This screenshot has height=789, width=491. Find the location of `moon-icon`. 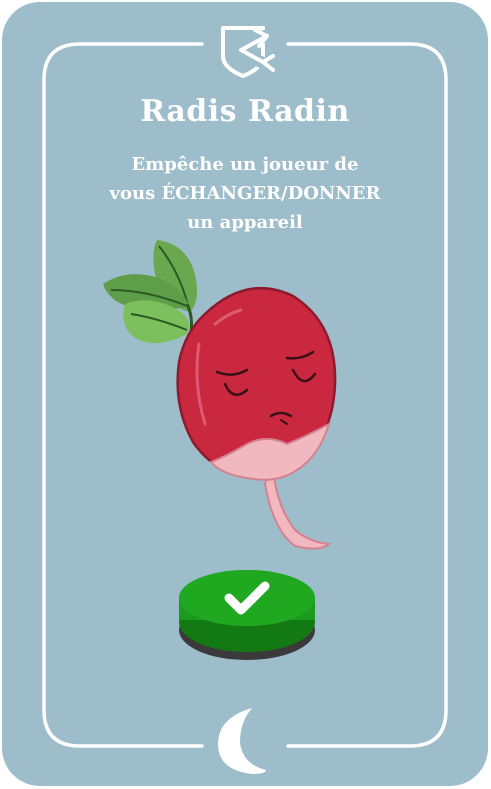

moon-icon is located at coordinates (242, 741).